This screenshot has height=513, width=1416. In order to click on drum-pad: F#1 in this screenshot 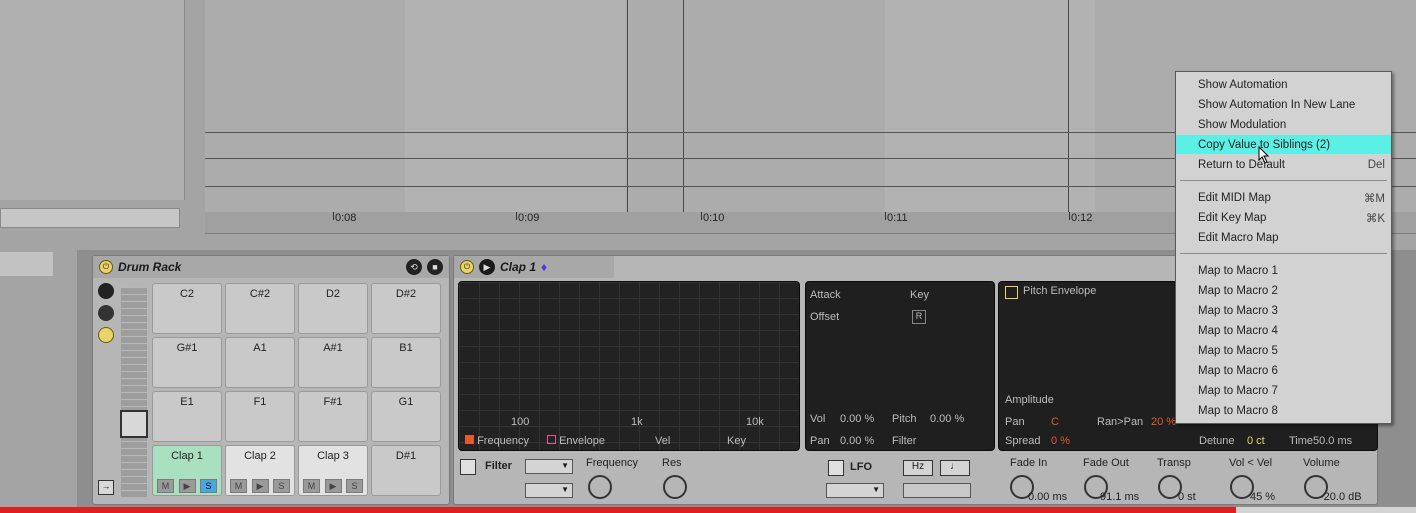, I will do `click(333, 416)`.